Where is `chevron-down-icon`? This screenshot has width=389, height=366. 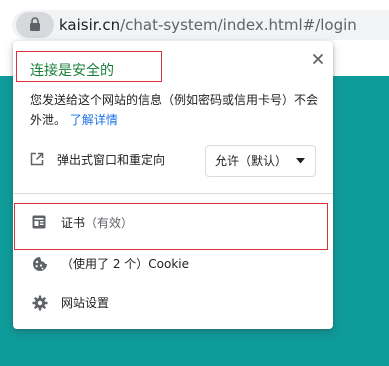 chevron-down-icon is located at coordinates (300, 161).